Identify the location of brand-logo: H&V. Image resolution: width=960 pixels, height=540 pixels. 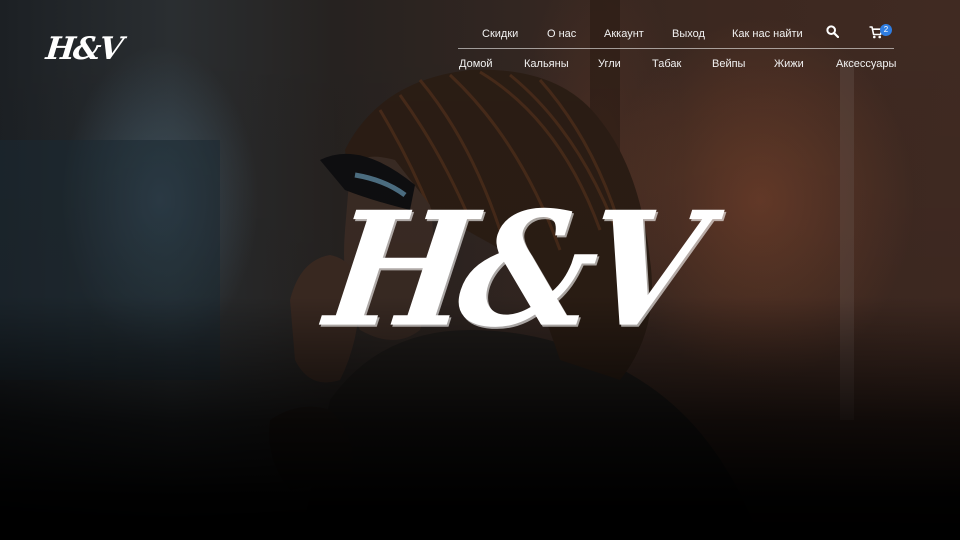
(83, 49).